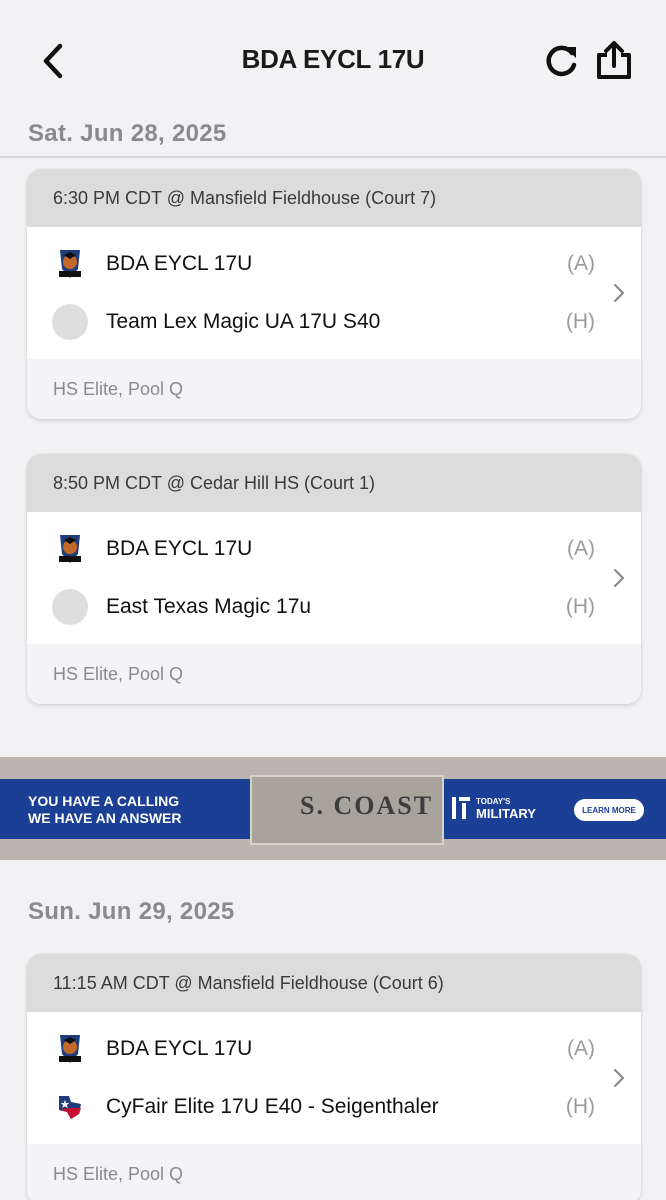  Describe the element at coordinates (609, 810) in the screenshot. I see `ad-learn-more-button: LEARN MORE` at that location.